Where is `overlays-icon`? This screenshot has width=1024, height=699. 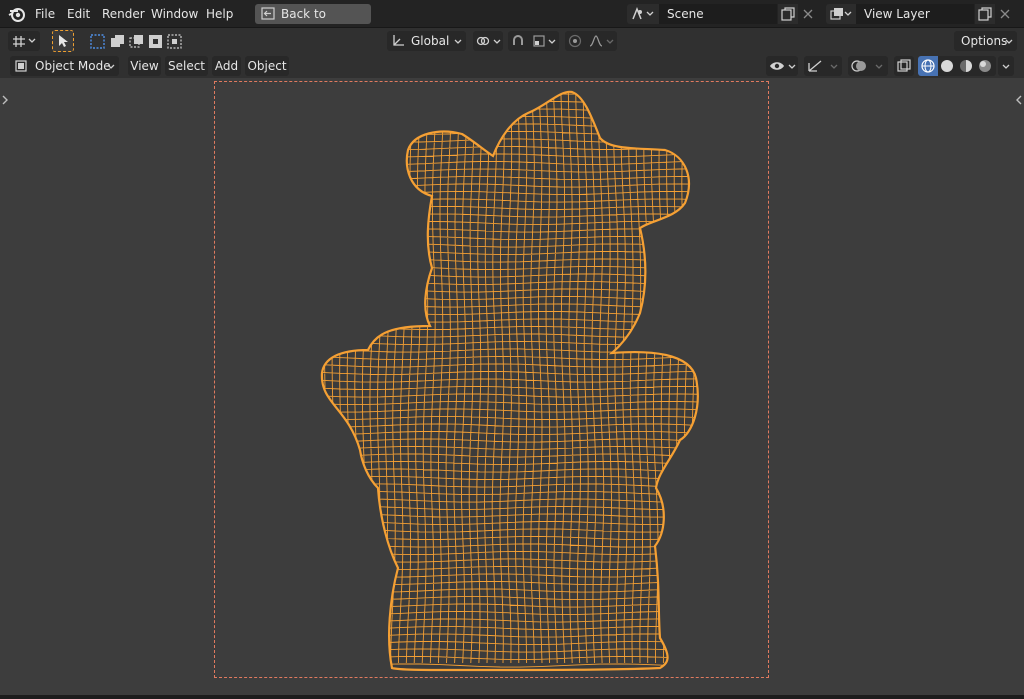 overlays-icon is located at coordinates (859, 66).